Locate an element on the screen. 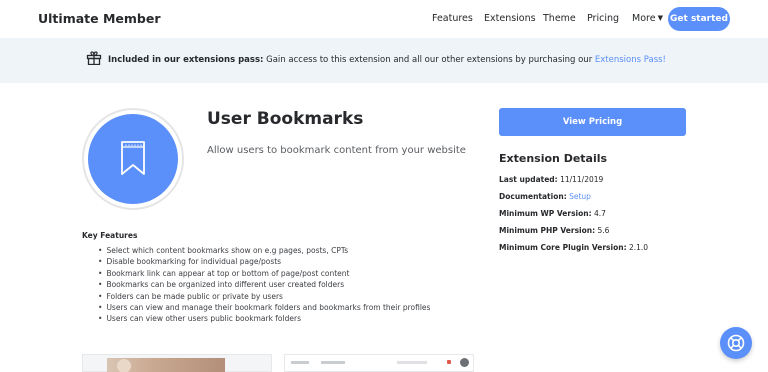 The image size is (768, 372). preview-badge is located at coordinates (449, 362).